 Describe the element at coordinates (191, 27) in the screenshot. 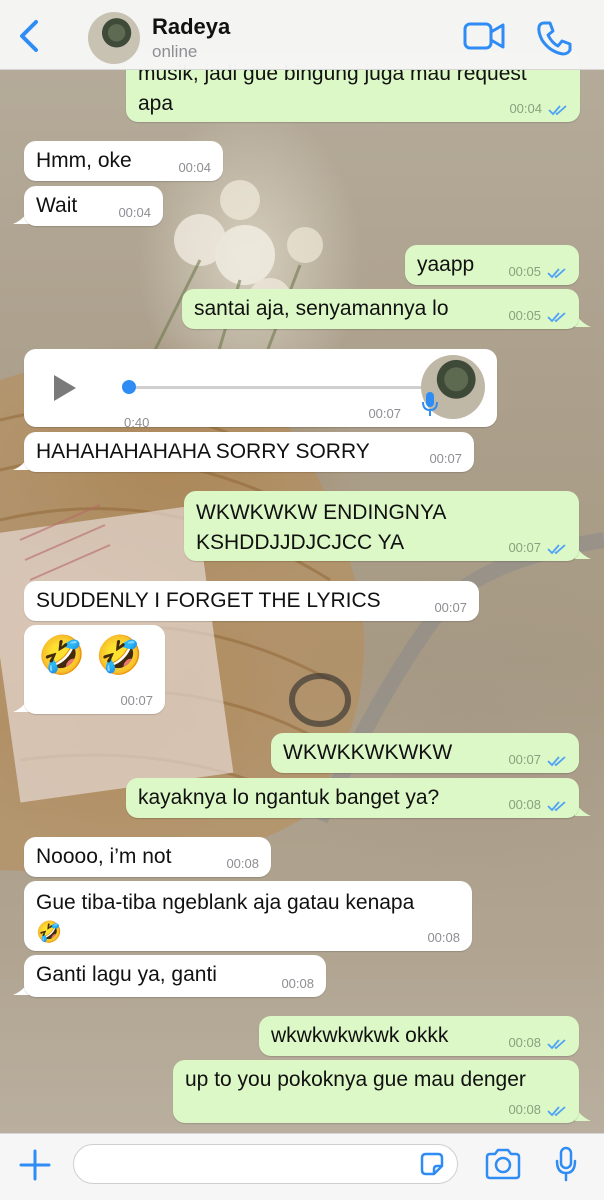

I see `contact-name: Radeya` at that location.